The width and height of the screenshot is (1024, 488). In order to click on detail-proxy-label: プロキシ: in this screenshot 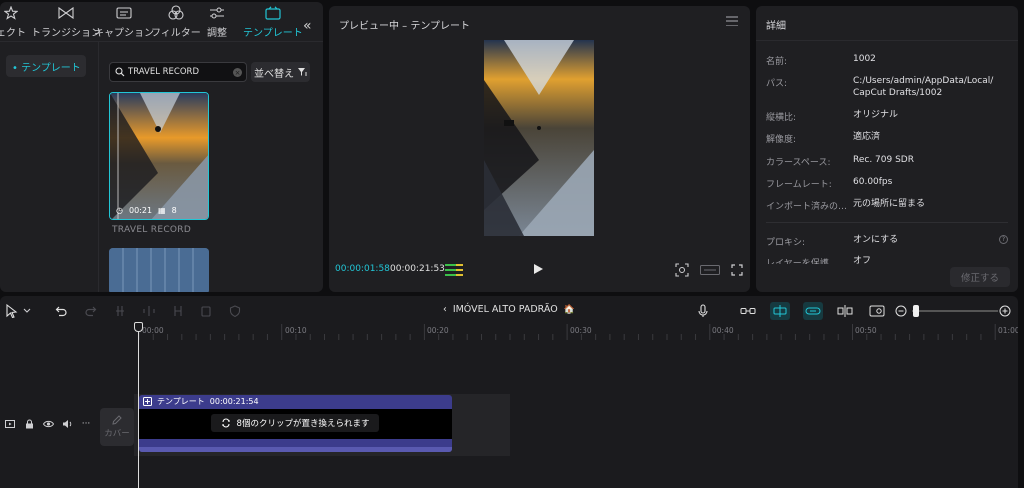, I will do `click(786, 243)`.